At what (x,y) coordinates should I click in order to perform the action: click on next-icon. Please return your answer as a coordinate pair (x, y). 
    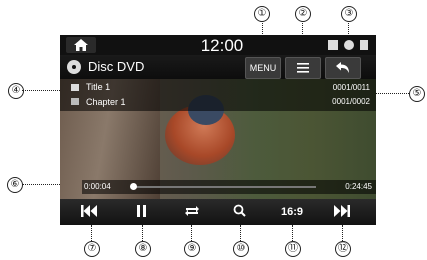
    Looking at the image, I should click on (342, 211).